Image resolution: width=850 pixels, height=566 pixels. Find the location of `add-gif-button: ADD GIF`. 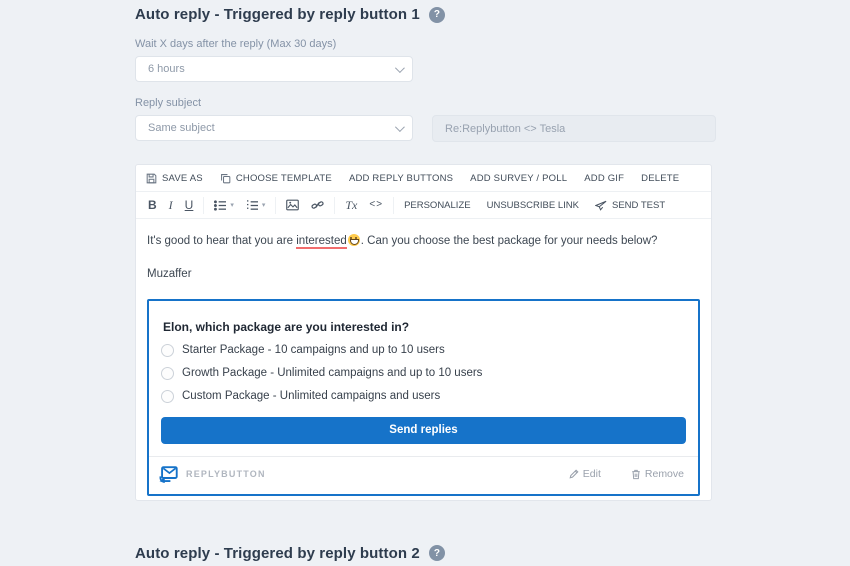

add-gif-button: ADD GIF is located at coordinates (604, 178).